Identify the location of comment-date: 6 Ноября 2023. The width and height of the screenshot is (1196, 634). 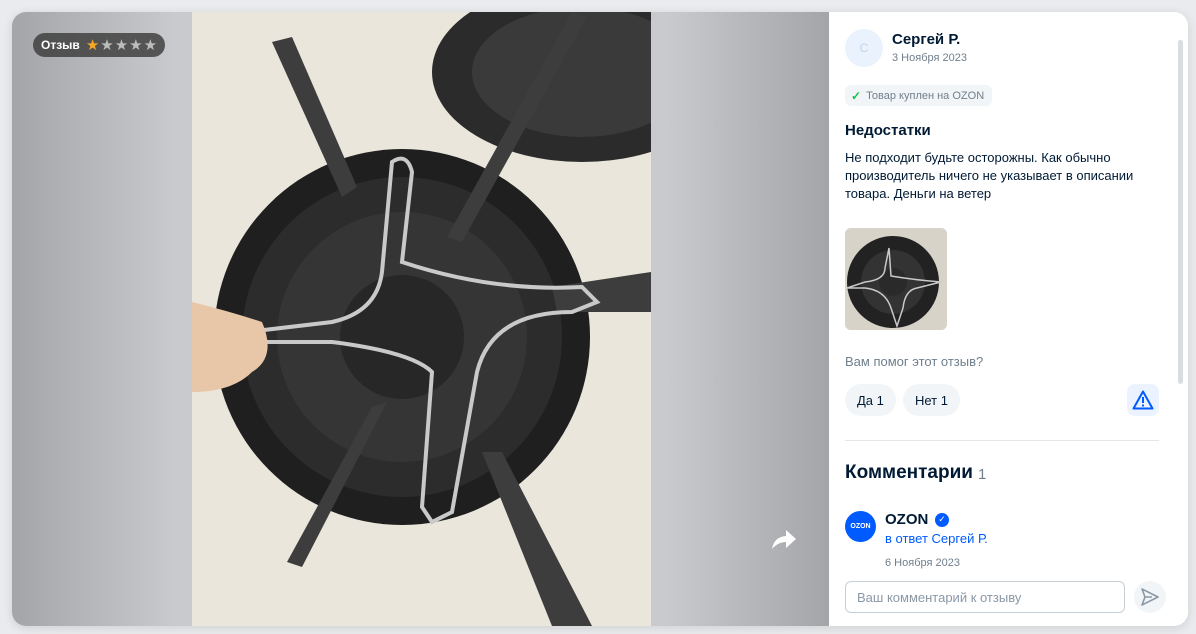
(922, 563).